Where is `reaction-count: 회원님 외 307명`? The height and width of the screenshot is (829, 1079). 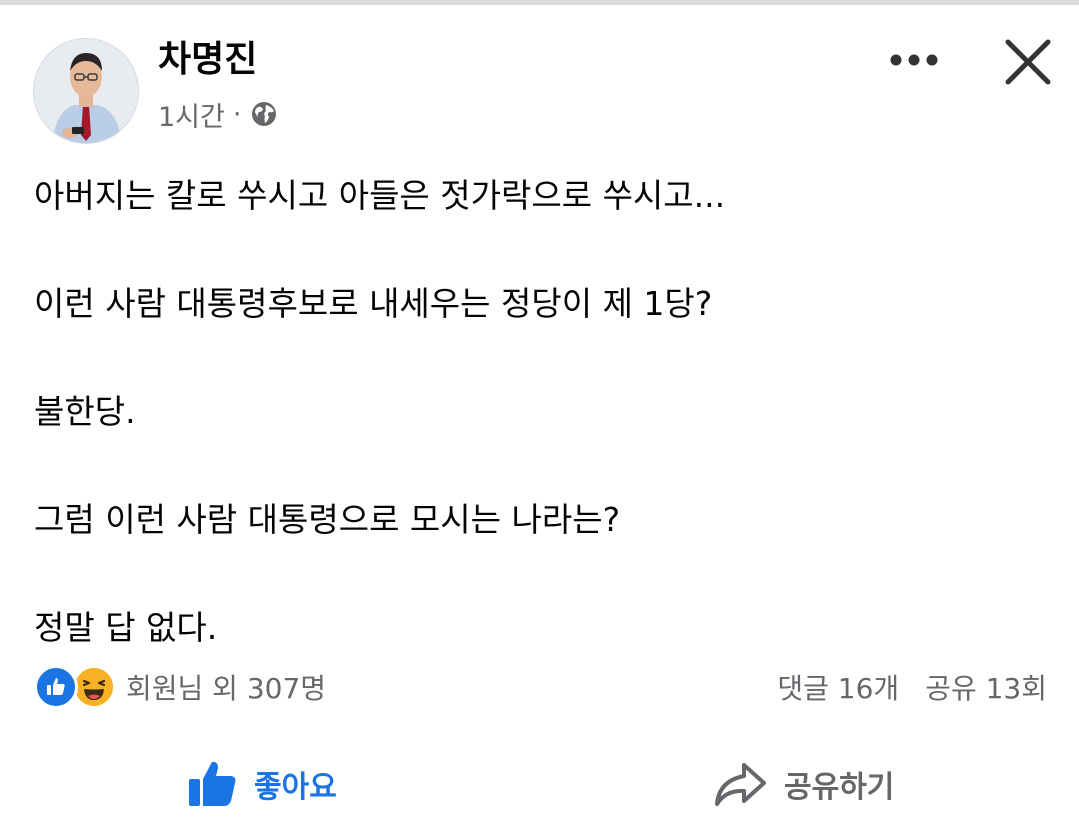 reaction-count: 회원님 외 307명 is located at coordinates (226, 688).